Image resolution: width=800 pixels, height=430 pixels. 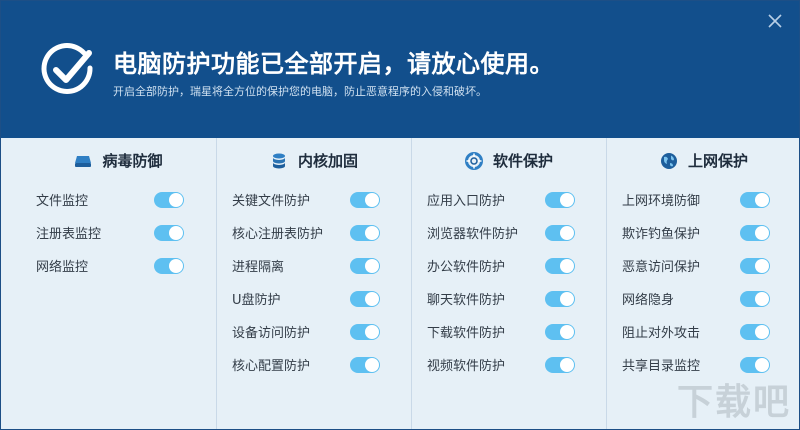 What do you see at coordinates (271, 333) in the screenshot?
I see `setting-label: 设备访问防护` at bounding box center [271, 333].